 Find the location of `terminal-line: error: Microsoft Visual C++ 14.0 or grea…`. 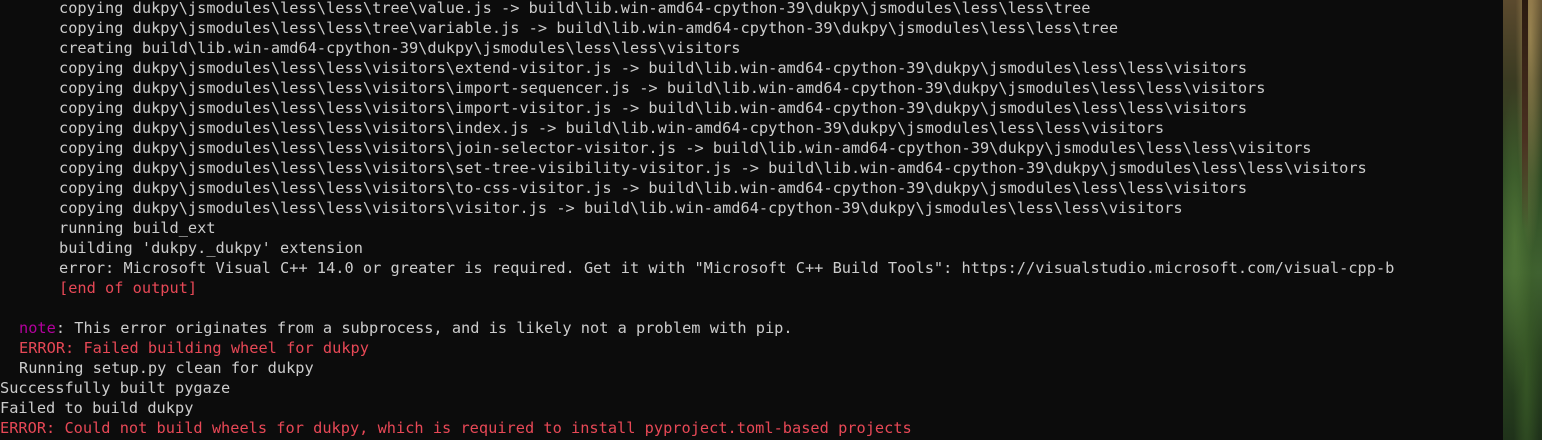

terminal-line: error: Microsoft Visual C++ 14.0 or grea… is located at coordinates (697, 268).